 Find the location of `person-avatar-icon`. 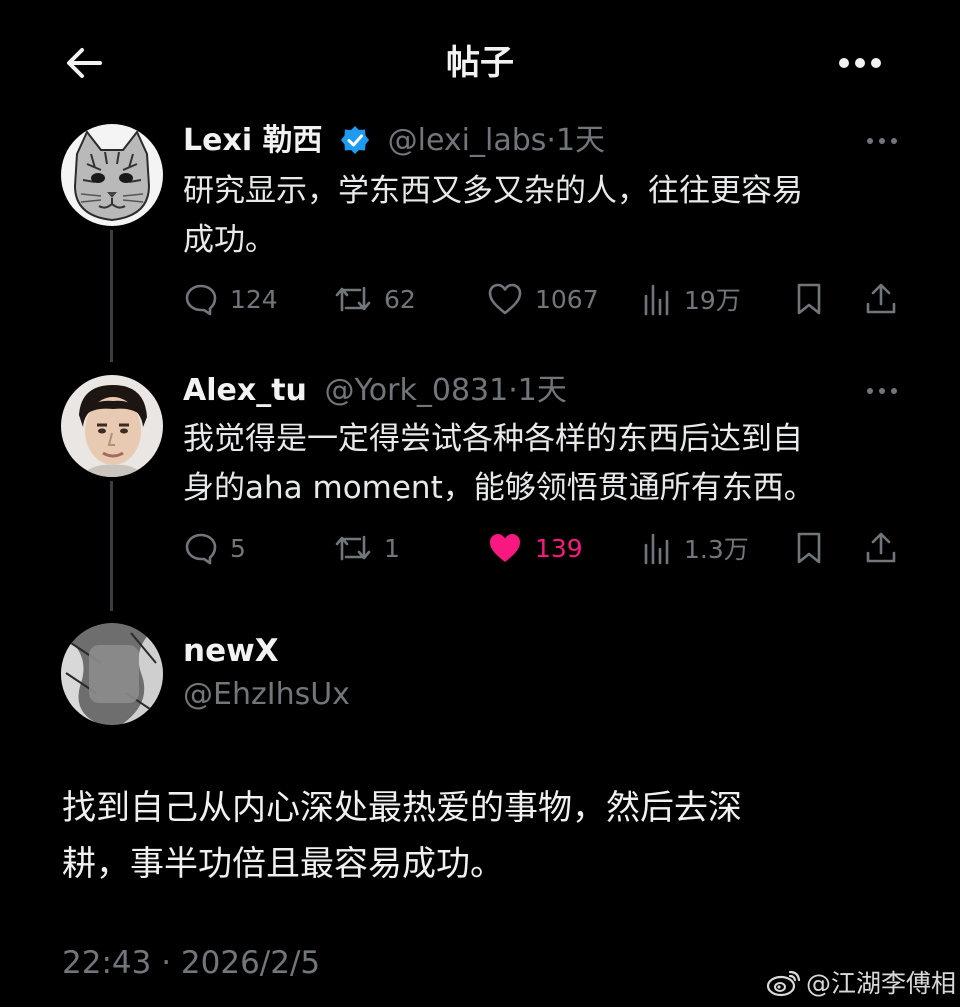

person-avatar-icon is located at coordinates (112, 426).